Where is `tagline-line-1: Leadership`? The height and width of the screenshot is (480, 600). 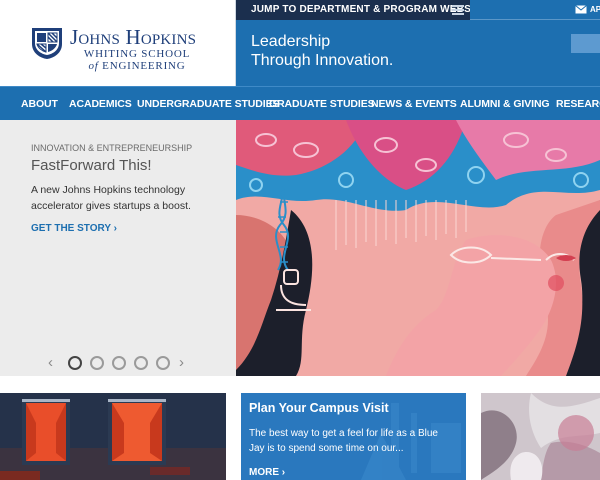
tagline-line-1: Leadership is located at coordinates (291, 41).